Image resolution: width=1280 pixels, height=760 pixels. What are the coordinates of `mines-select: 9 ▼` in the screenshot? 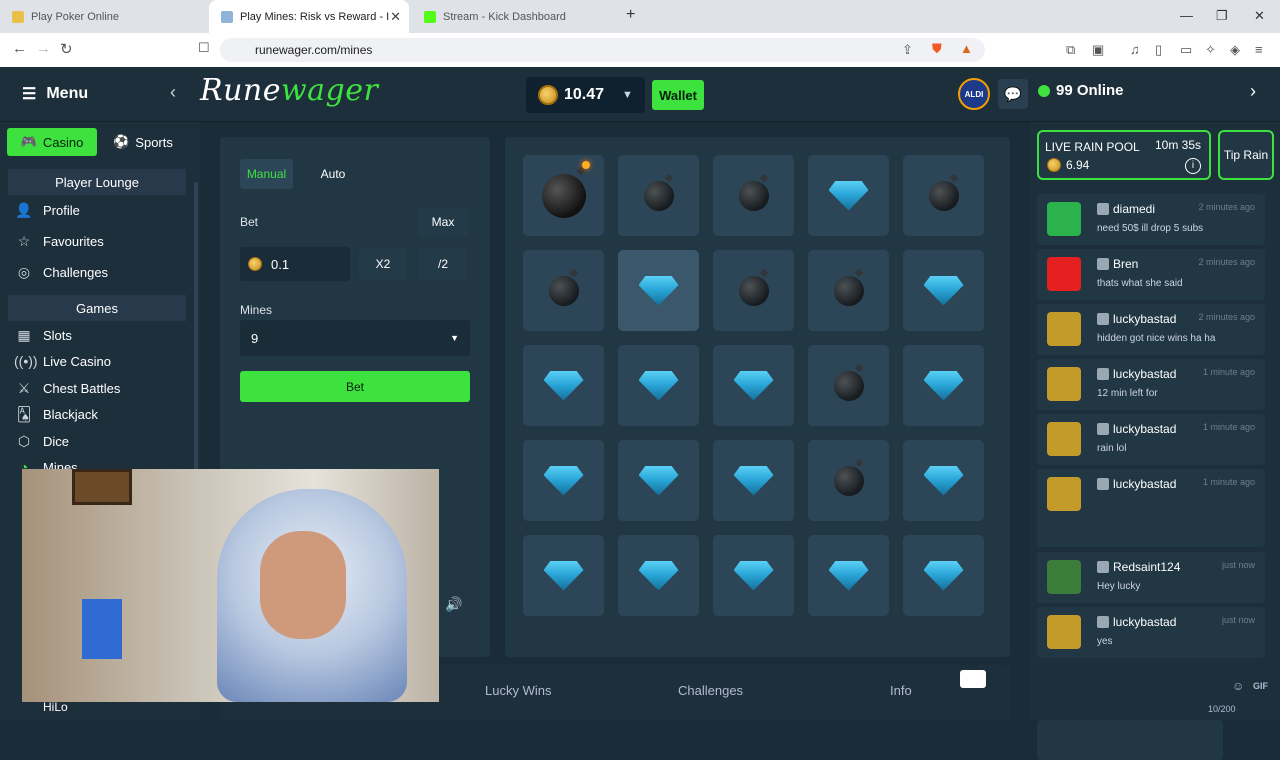 It's located at (355, 338).